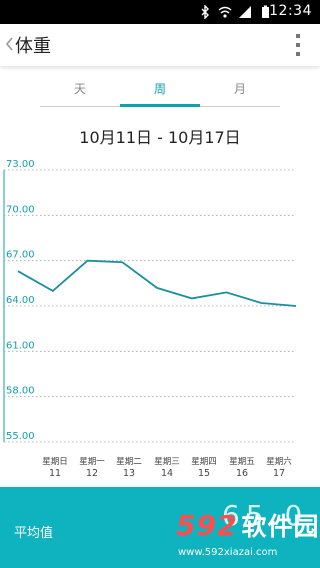  Describe the element at coordinates (280, 526) in the screenshot. I see `watermark-logo-cn: 软件园` at that location.